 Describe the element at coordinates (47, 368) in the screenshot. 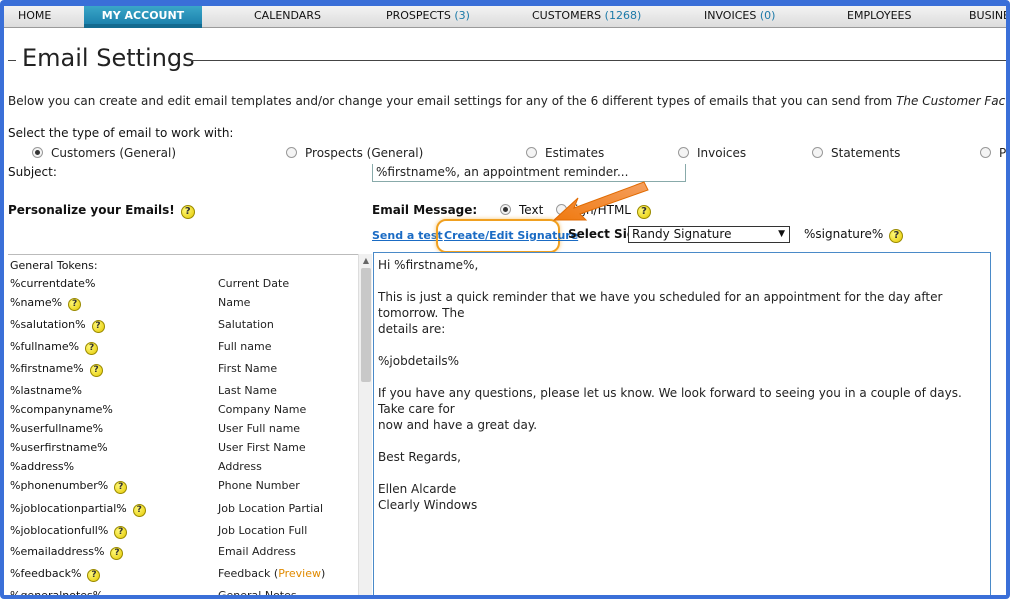

I see `token-name-text: %firstname%` at that location.